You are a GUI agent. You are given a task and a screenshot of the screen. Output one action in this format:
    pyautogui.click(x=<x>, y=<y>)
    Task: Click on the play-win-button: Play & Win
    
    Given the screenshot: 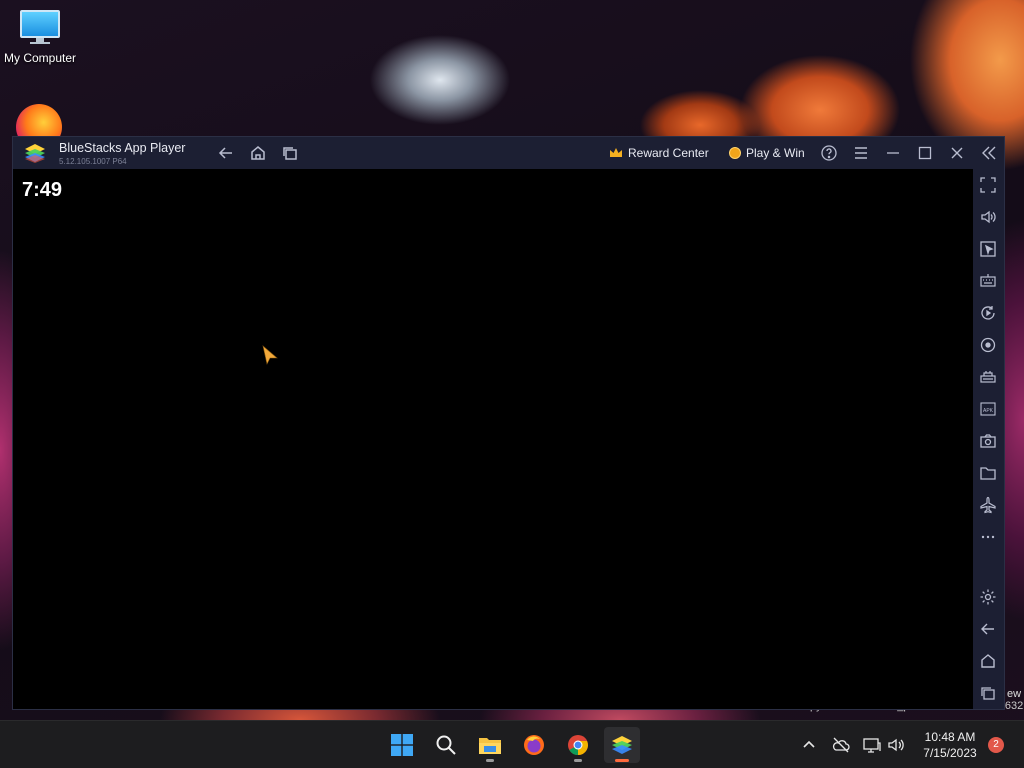 What is the action you would take?
    pyautogui.click(x=767, y=153)
    